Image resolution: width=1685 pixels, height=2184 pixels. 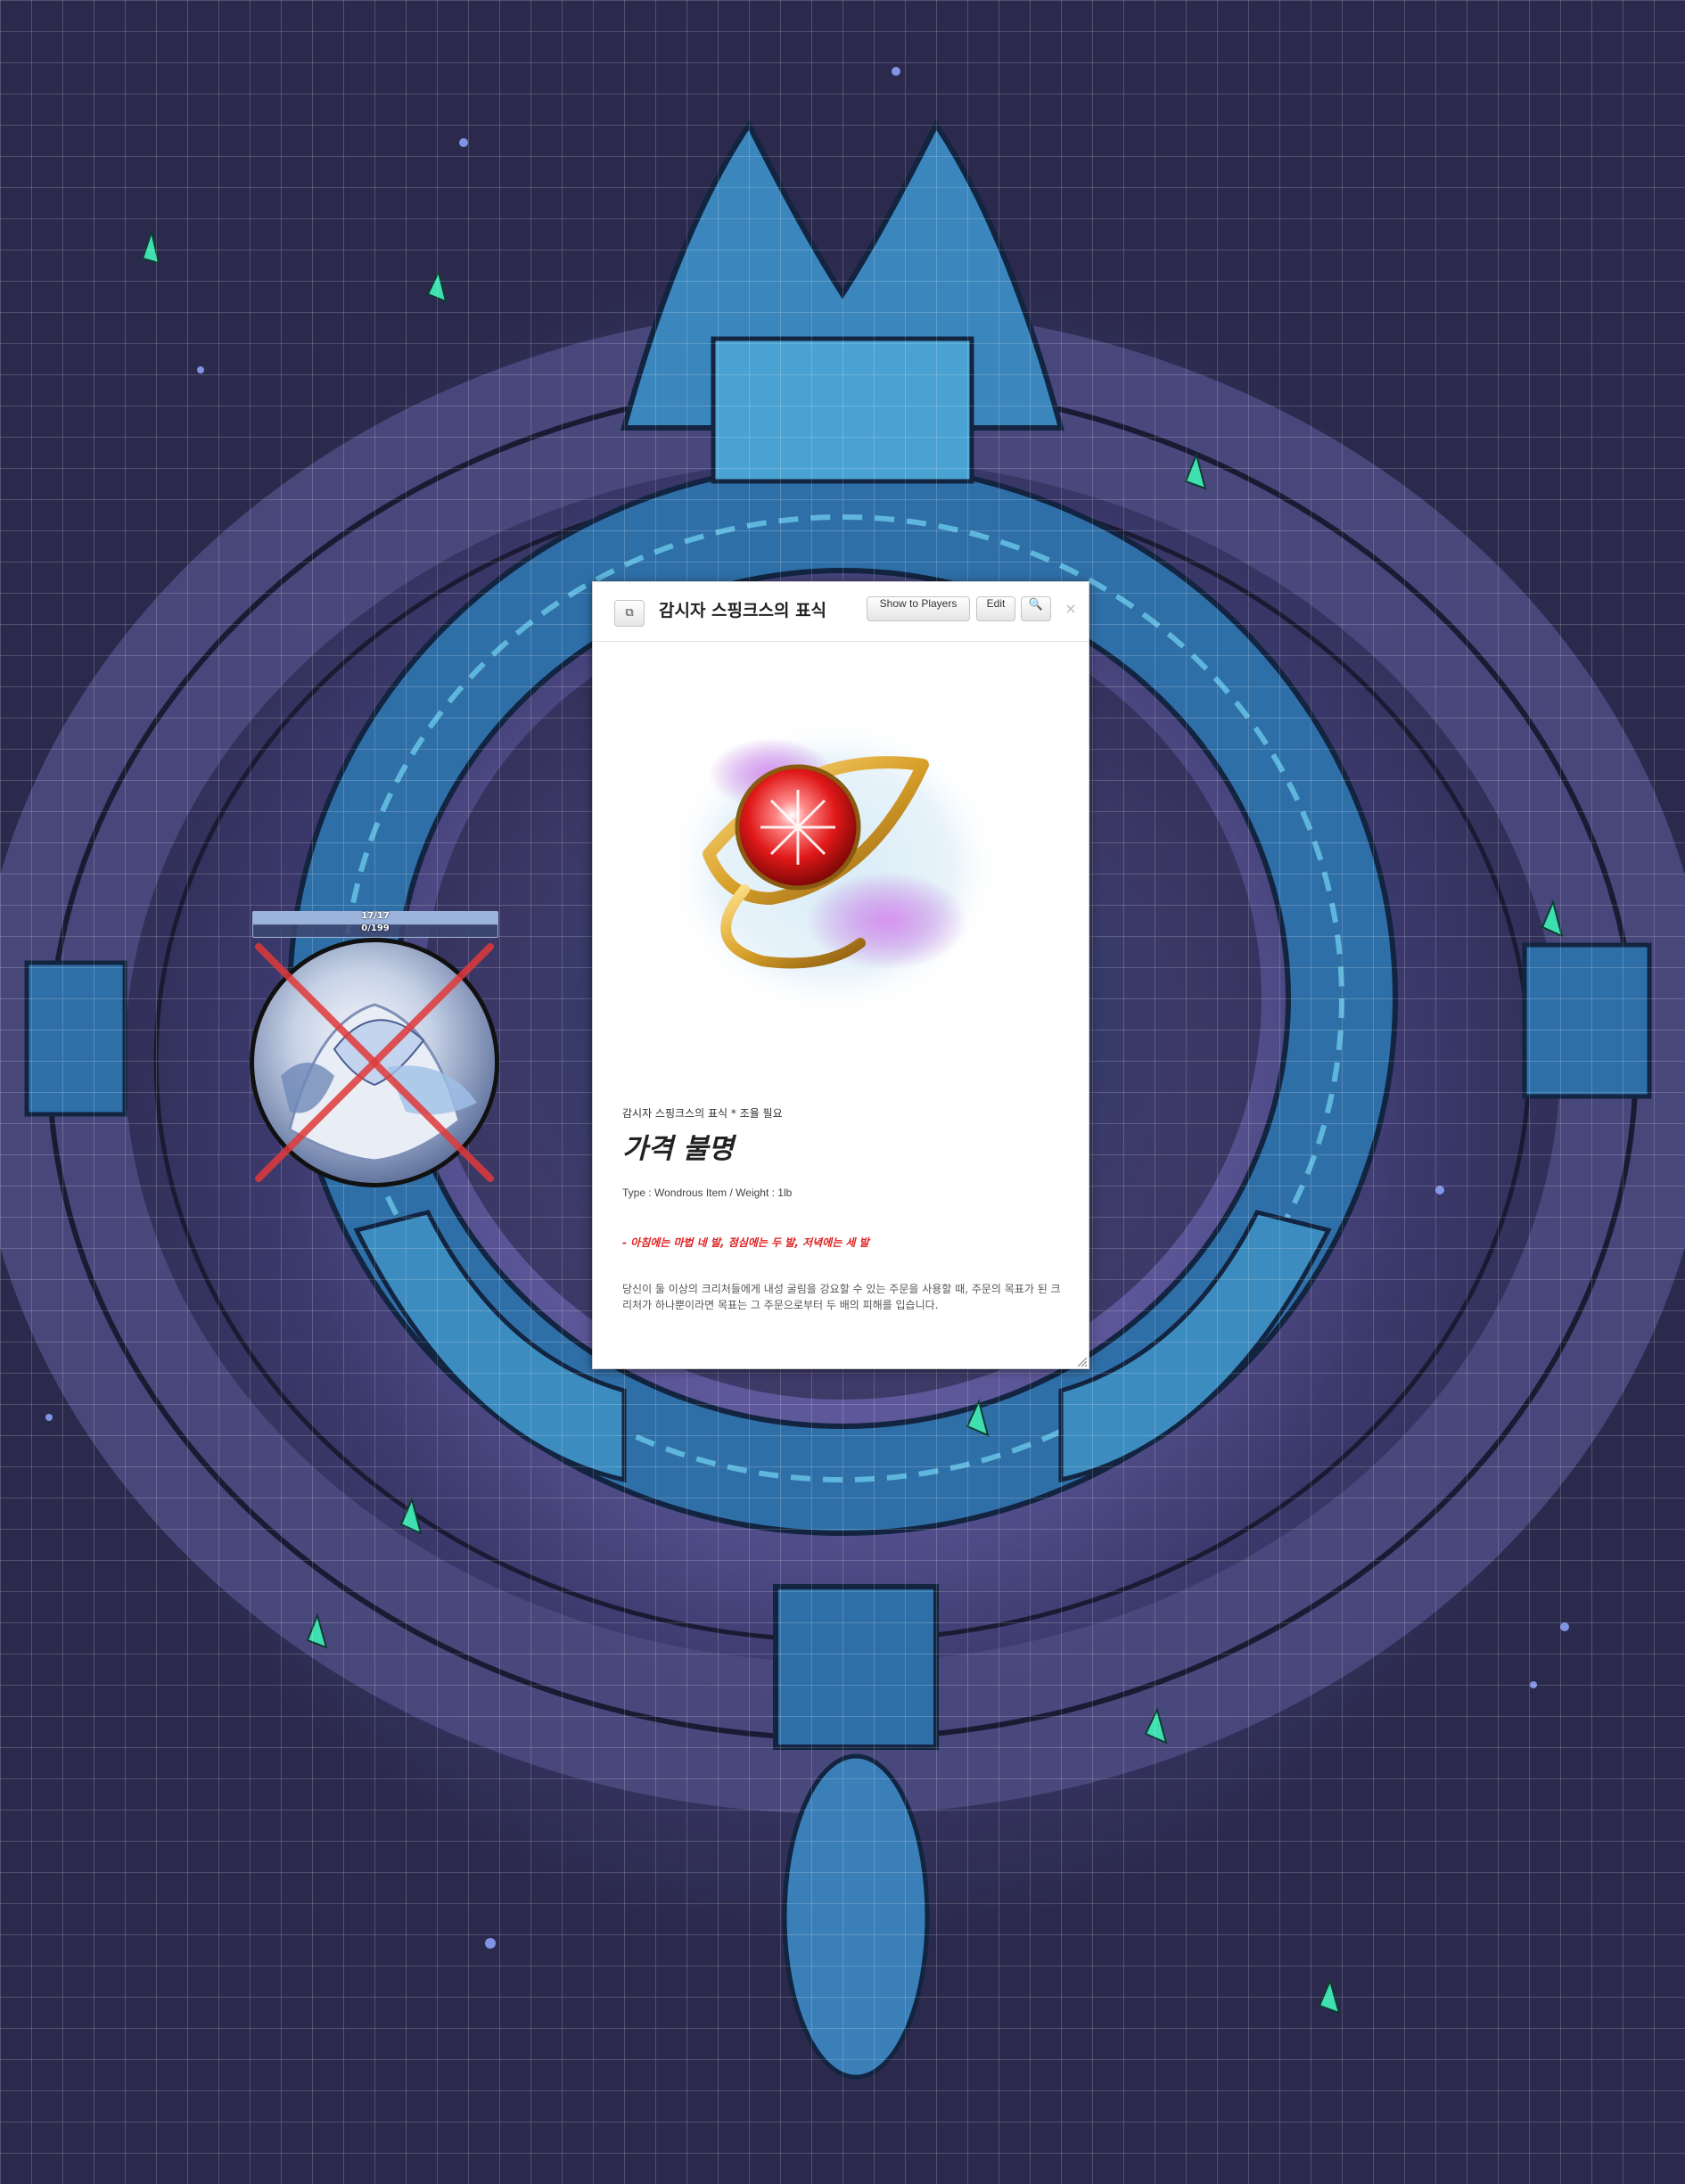 What do you see at coordinates (743, 611) in the screenshot?
I see `dialog-title: 감시자 스핑크스의 표식` at bounding box center [743, 611].